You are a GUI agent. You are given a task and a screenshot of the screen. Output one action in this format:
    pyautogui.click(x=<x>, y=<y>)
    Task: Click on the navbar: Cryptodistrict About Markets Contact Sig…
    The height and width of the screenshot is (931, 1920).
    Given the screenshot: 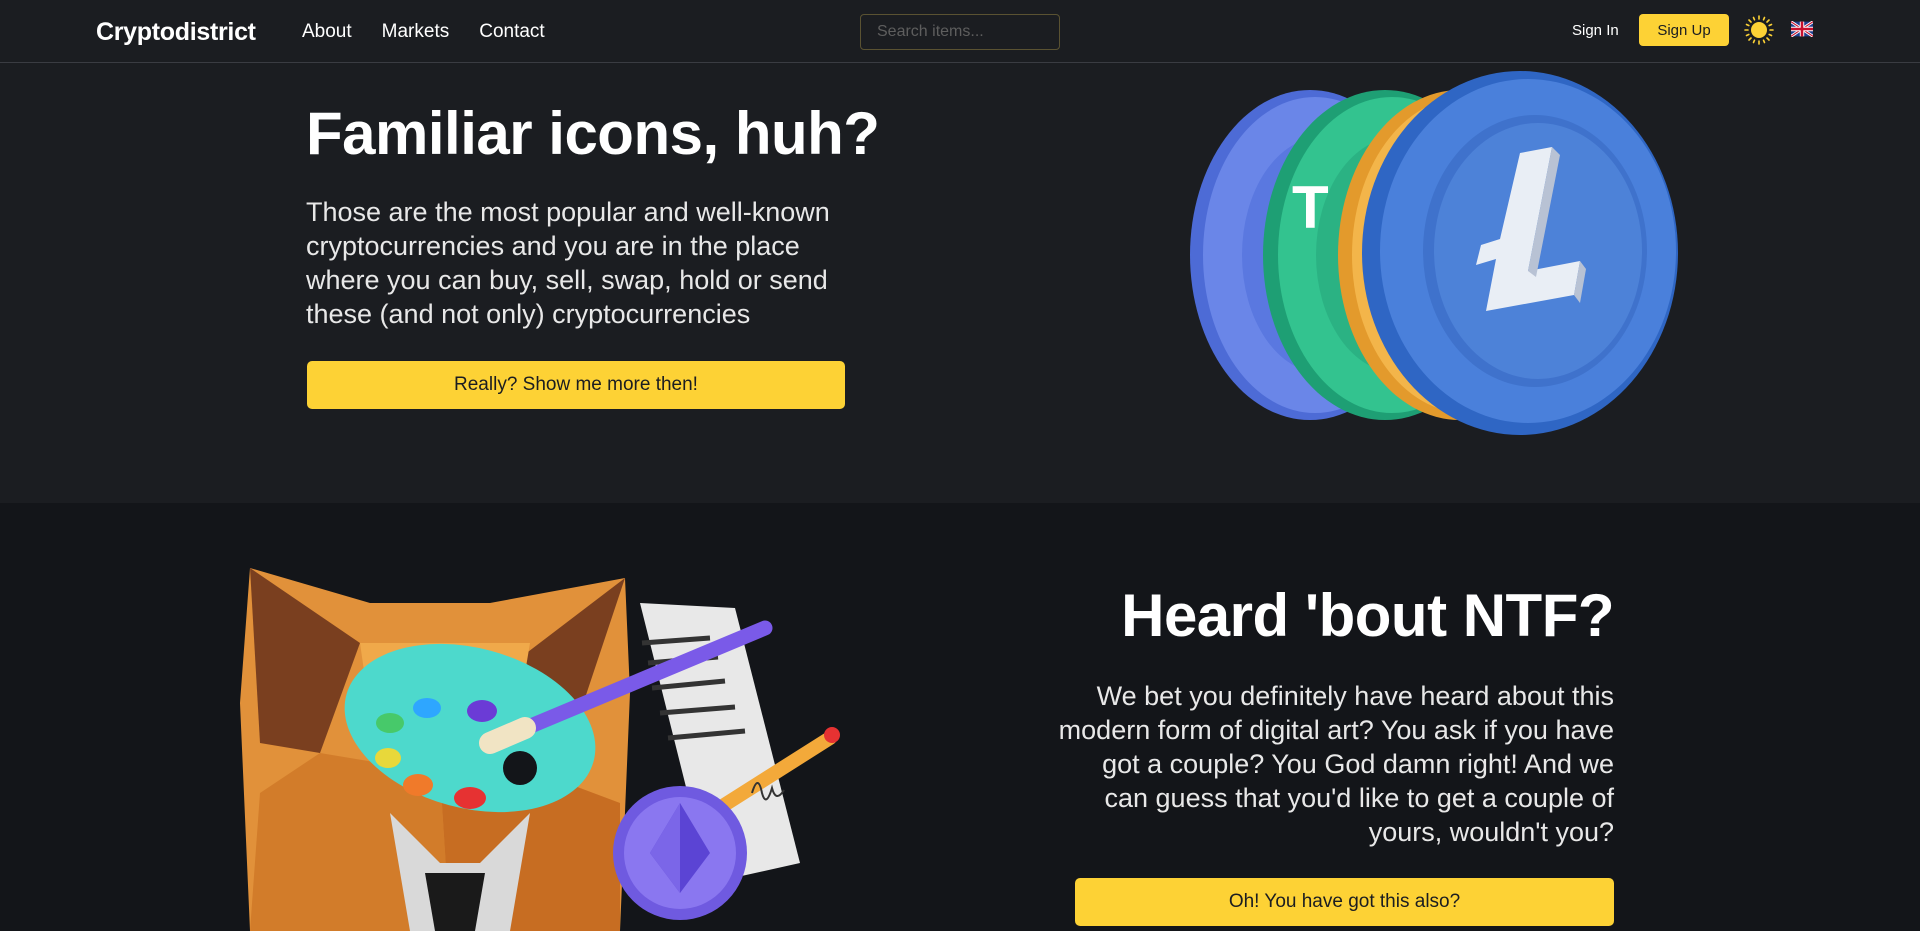 What is the action you would take?
    pyautogui.click(x=960, y=31)
    